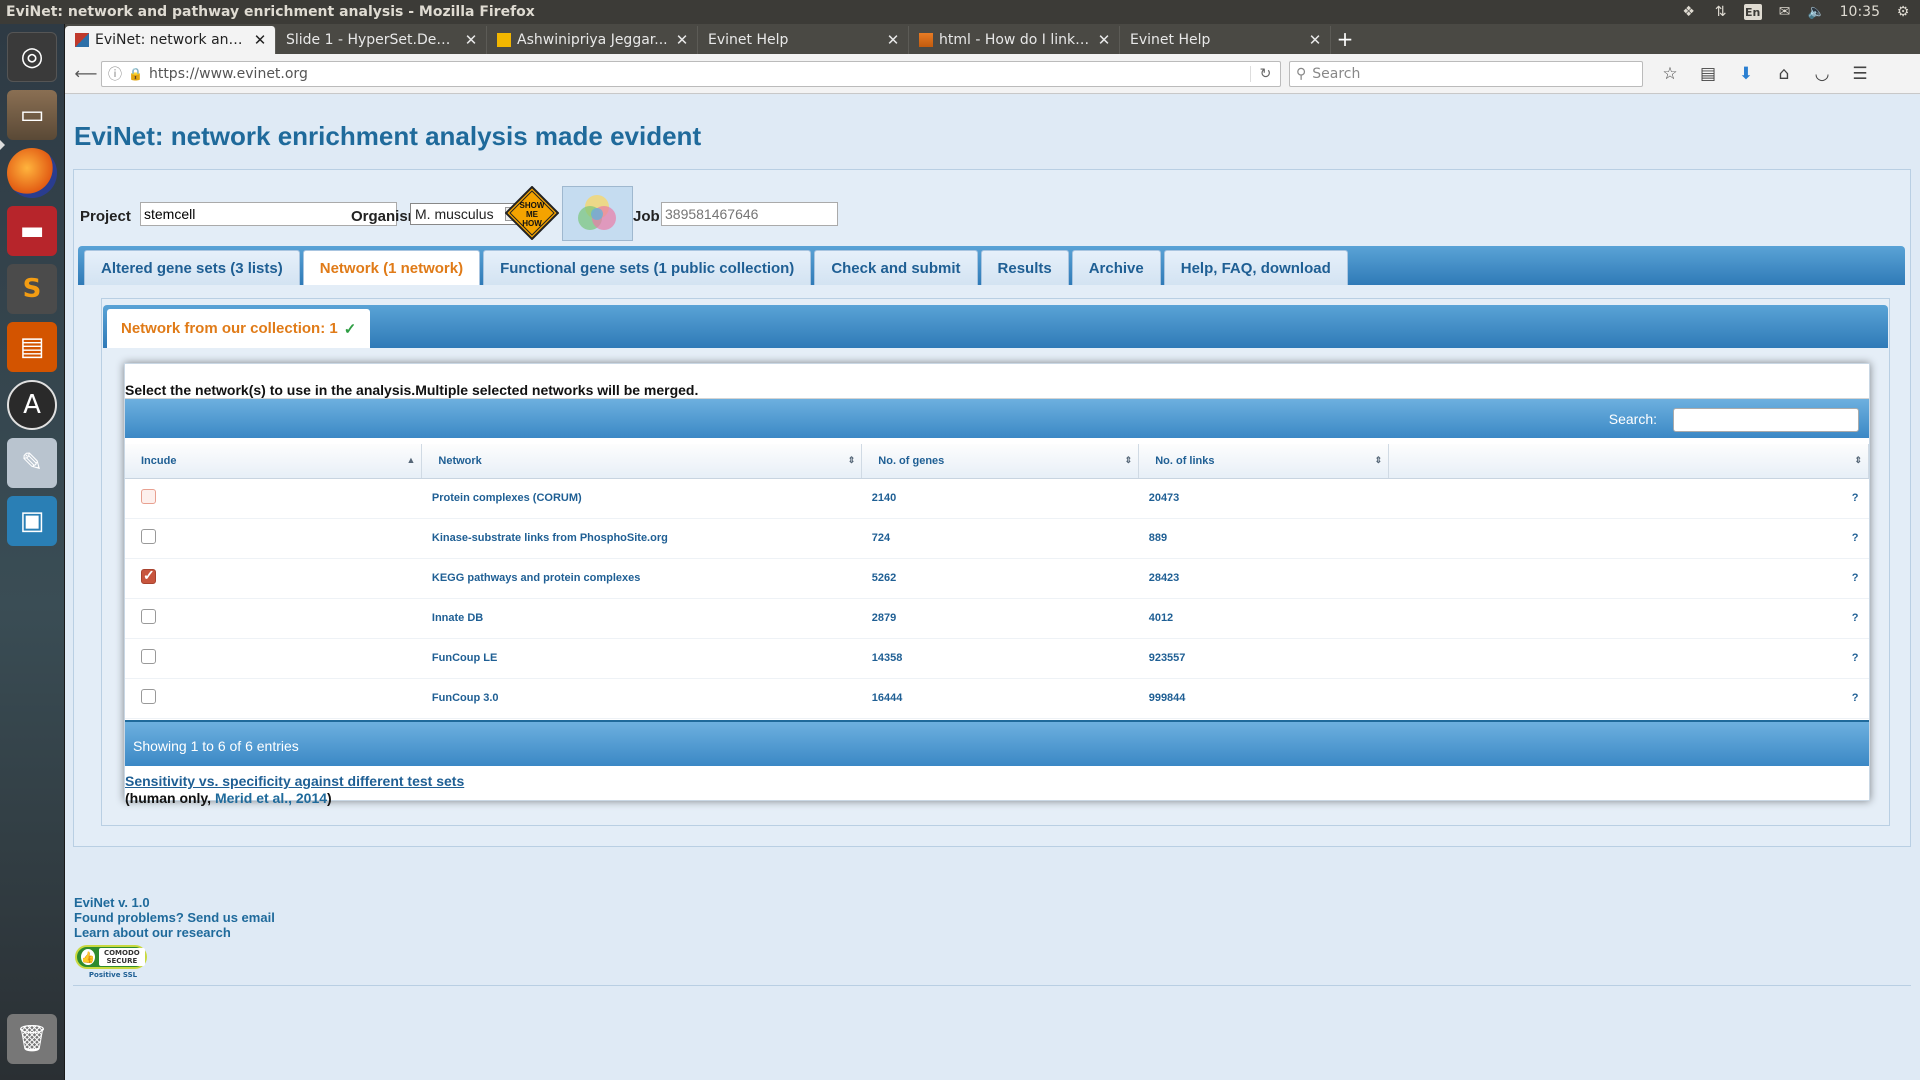 The image size is (1920, 1080). I want to click on comodo-seal: 👍 COMODO SECURE Positive SSL, so click(113, 965).